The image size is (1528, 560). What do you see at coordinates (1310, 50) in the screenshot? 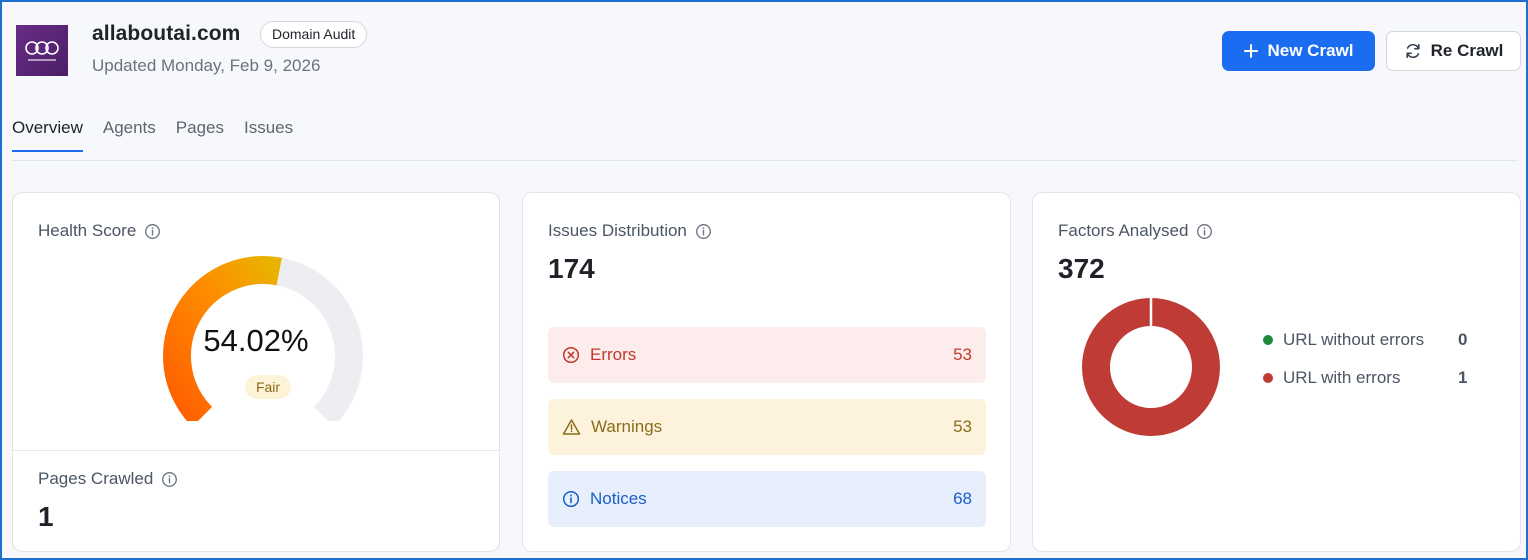
I see `new-crawl-label: New Crawl` at bounding box center [1310, 50].